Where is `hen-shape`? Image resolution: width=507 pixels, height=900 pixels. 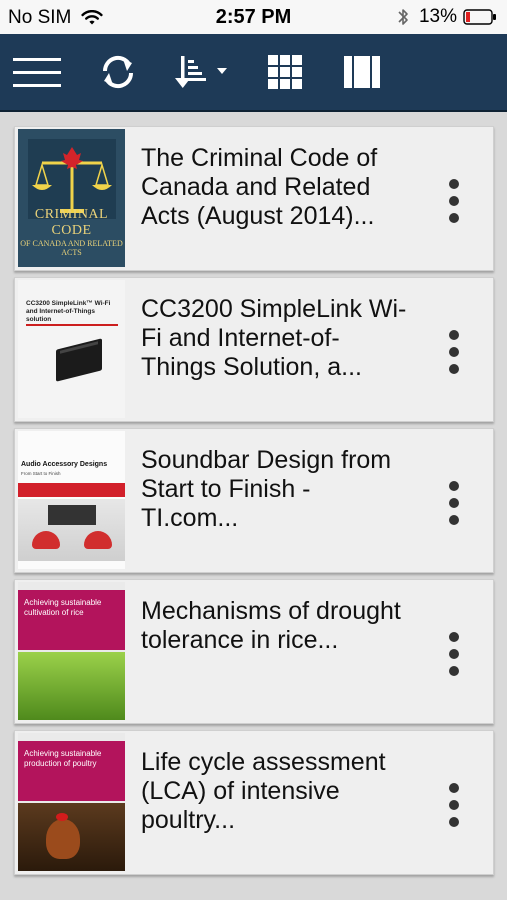 hen-shape is located at coordinates (63, 839).